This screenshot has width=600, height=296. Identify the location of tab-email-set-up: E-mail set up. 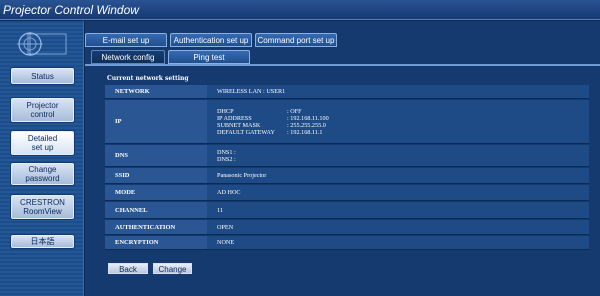
(126, 40).